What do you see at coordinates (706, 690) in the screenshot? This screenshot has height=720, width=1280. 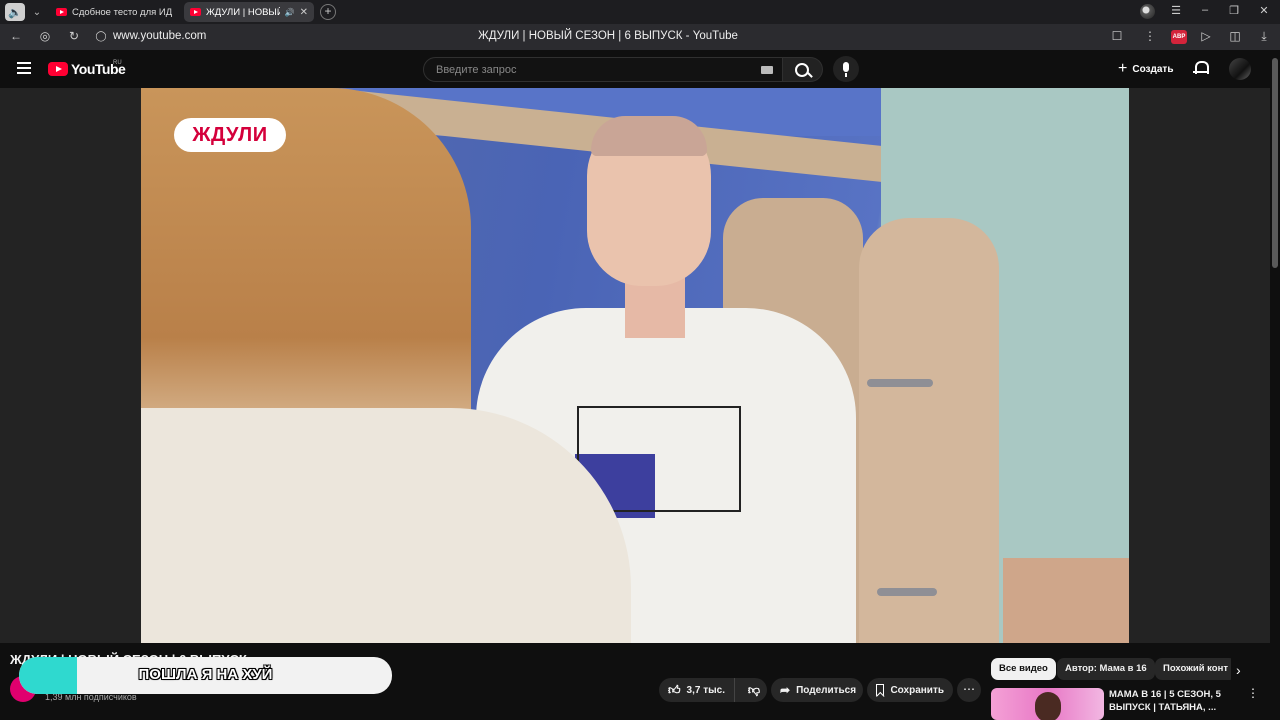 I see `like-count: 3,7 тыс.` at bounding box center [706, 690].